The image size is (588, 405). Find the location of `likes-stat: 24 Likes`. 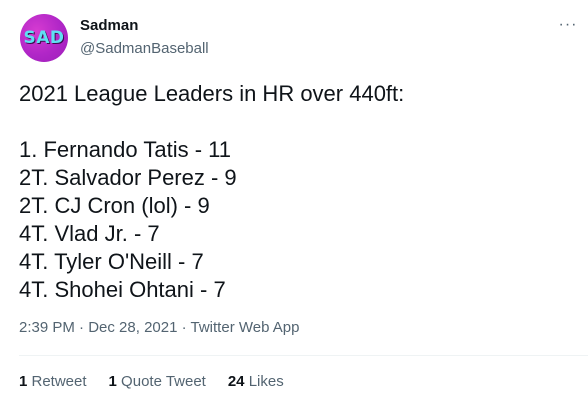

likes-stat: 24 Likes is located at coordinates (256, 381).